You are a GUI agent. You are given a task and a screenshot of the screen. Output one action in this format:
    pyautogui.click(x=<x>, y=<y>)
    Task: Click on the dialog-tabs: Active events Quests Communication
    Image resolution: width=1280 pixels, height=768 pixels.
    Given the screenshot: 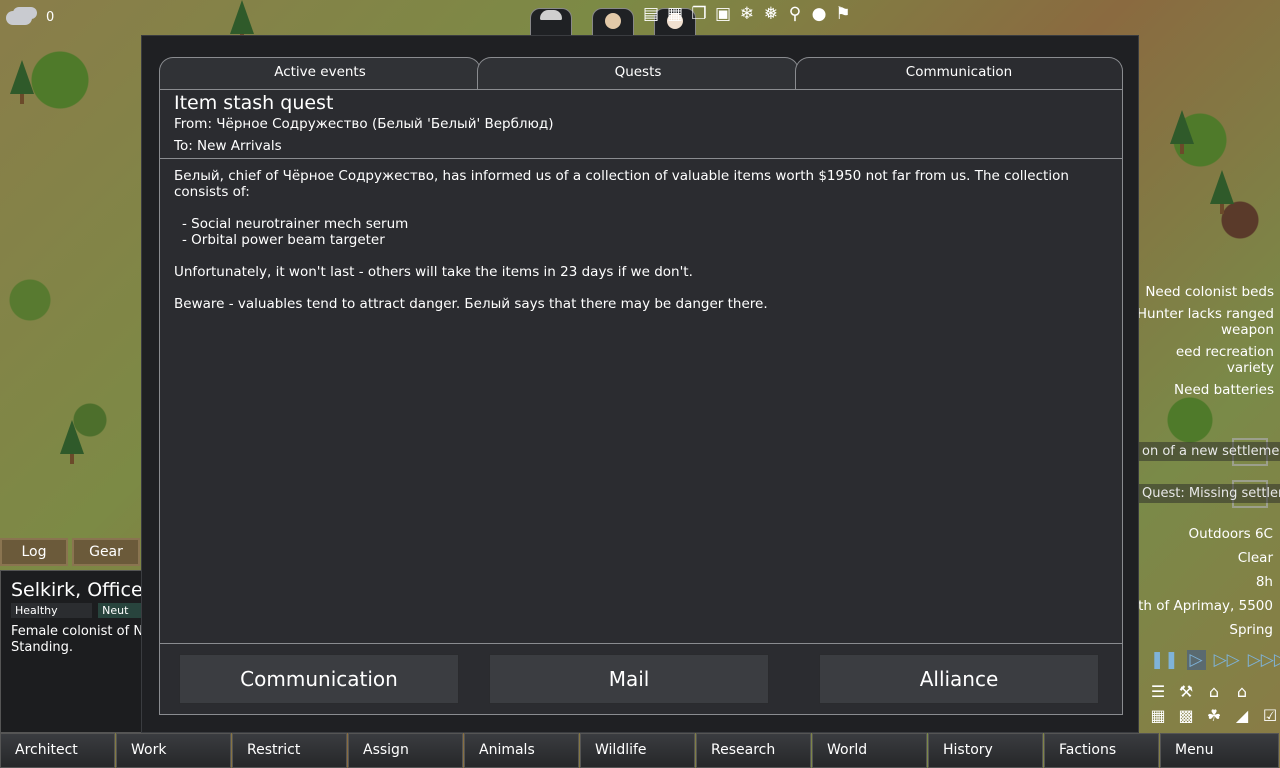 What is the action you would take?
    pyautogui.click(x=641, y=73)
    